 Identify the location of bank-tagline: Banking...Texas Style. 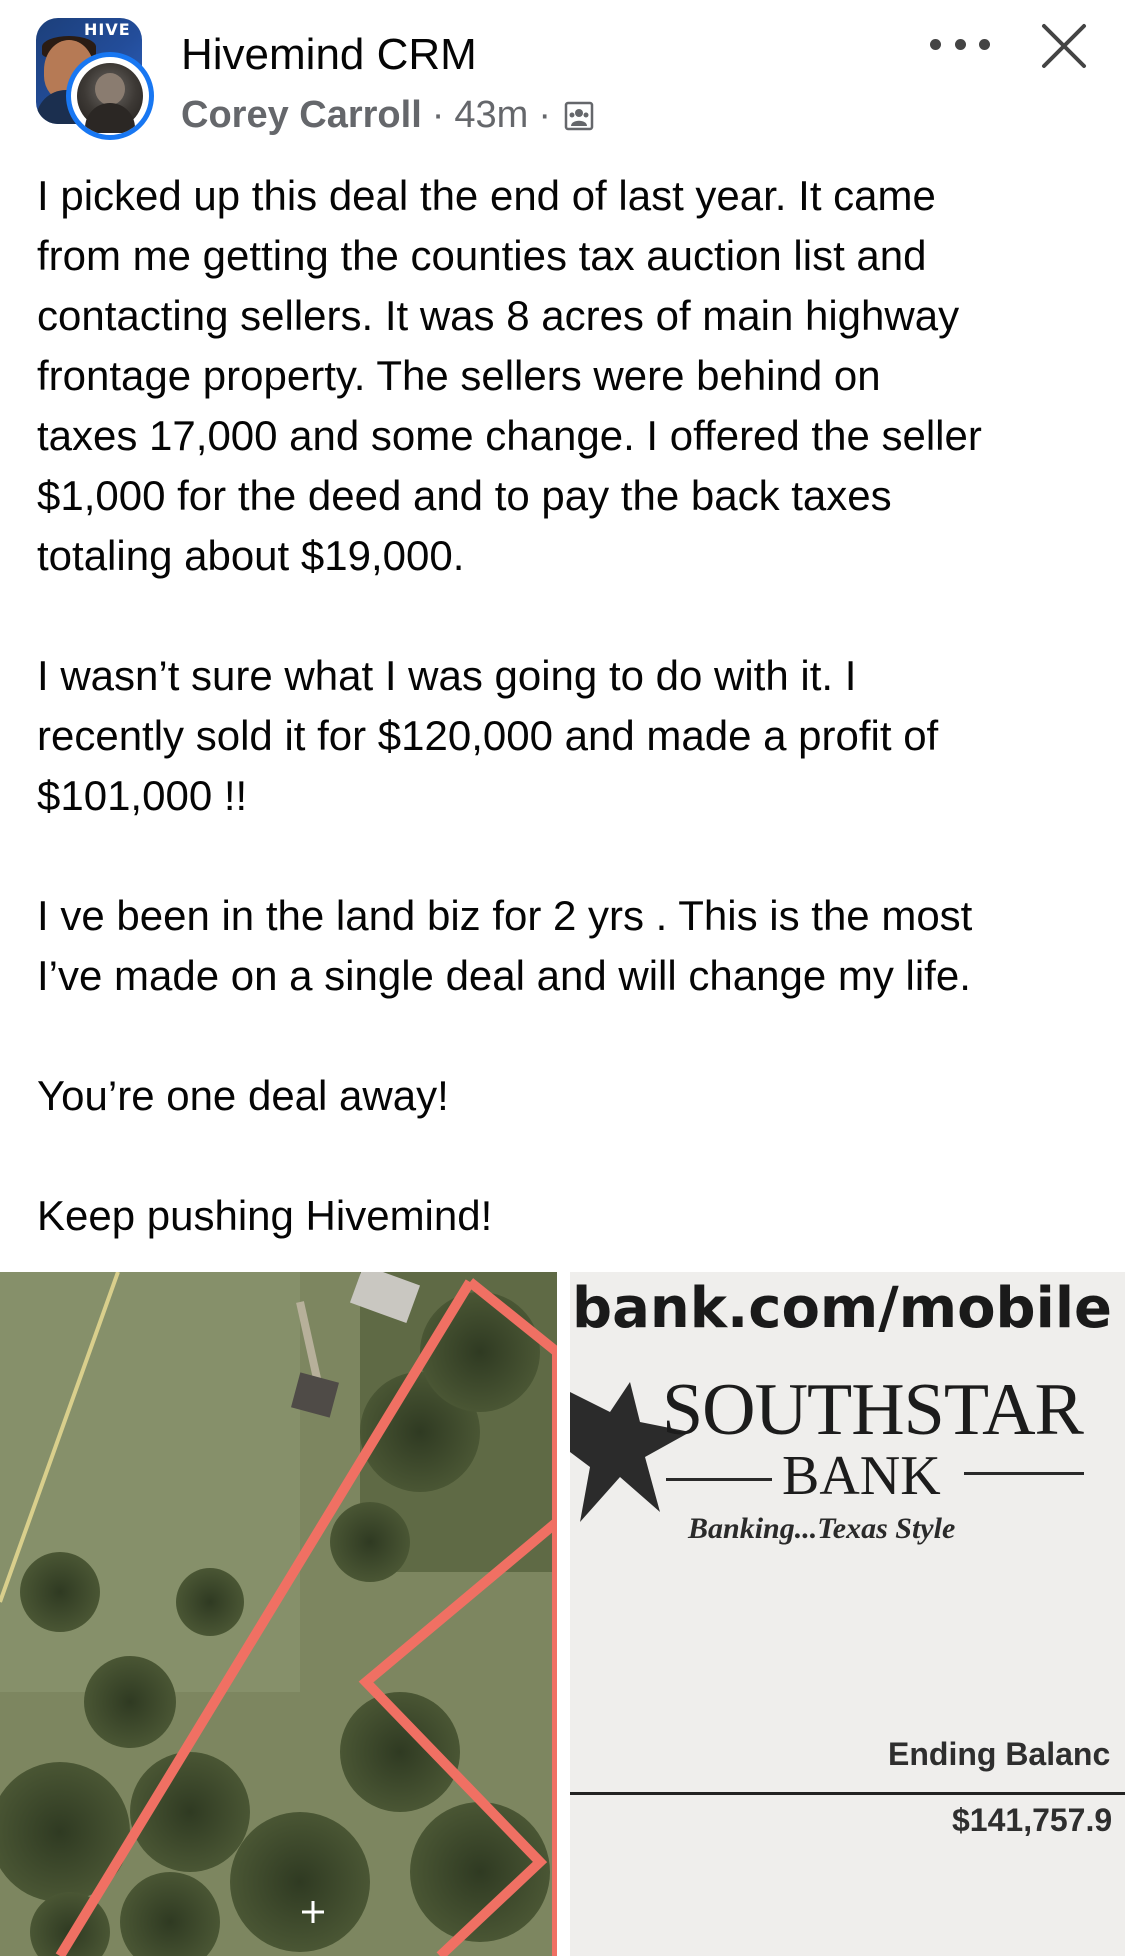
(822, 1528).